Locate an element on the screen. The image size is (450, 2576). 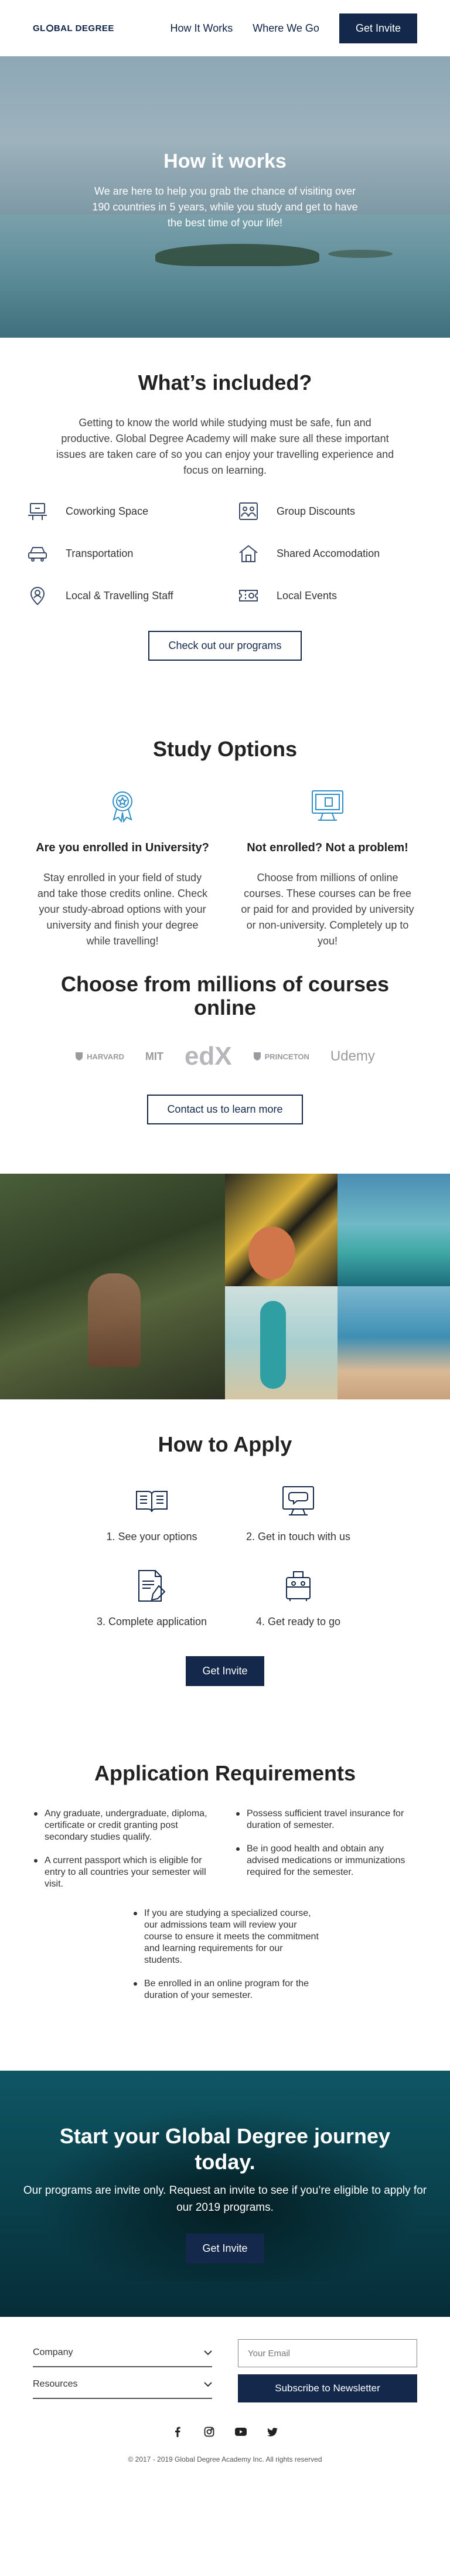
nav-how-it-works: How It Works is located at coordinates (202, 29).